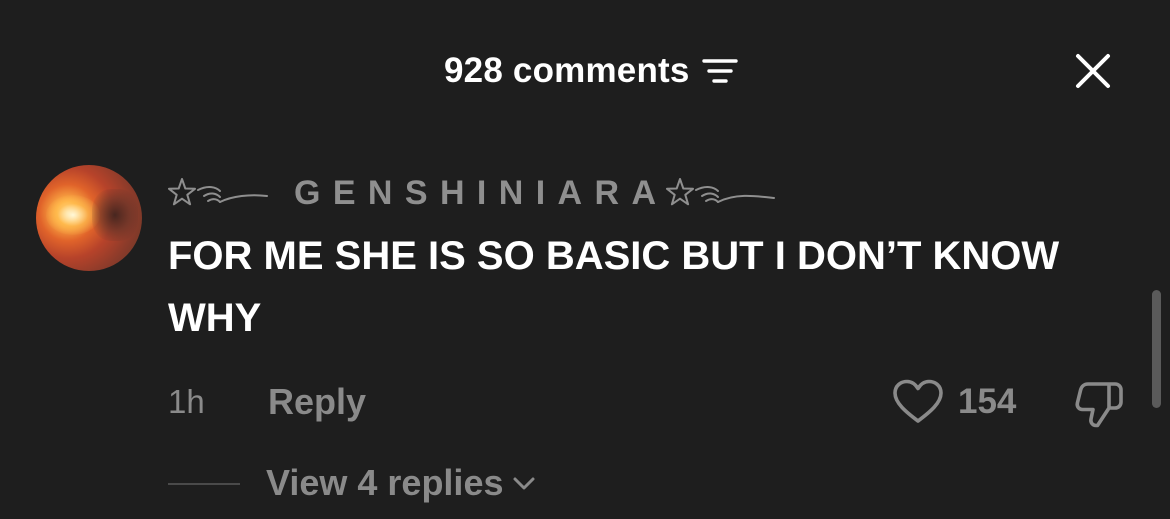 This screenshot has width=1170, height=519. What do you see at coordinates (585, 483) in the screenshot?
I see `replies-row: View 4 replies` at bounding box center [585, 483].